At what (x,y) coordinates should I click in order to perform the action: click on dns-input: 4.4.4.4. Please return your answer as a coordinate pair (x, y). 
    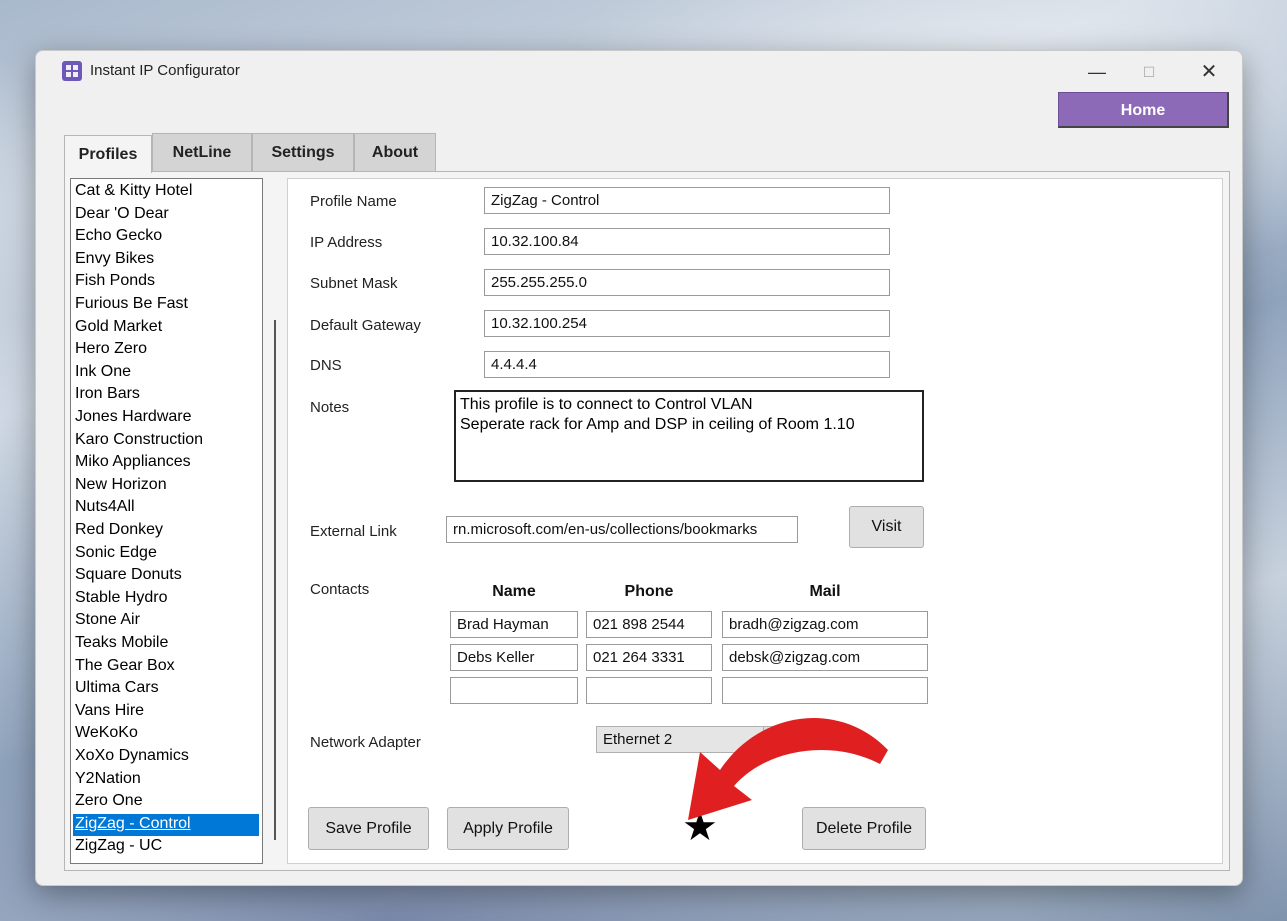
    Looking at the image, I should click on (687, 364).